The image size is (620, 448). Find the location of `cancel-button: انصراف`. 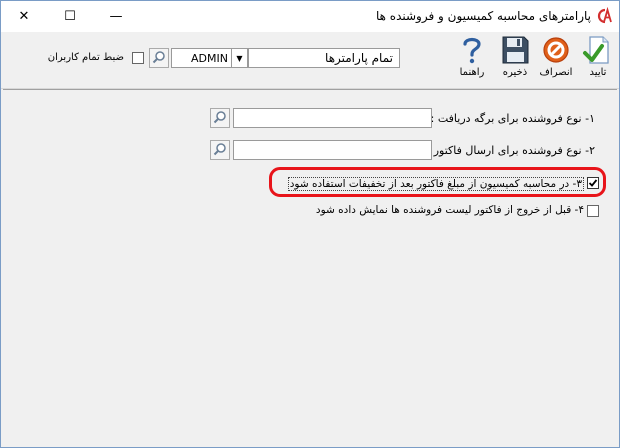

cancel-button: انصراف is located at coordinates (556, 60).